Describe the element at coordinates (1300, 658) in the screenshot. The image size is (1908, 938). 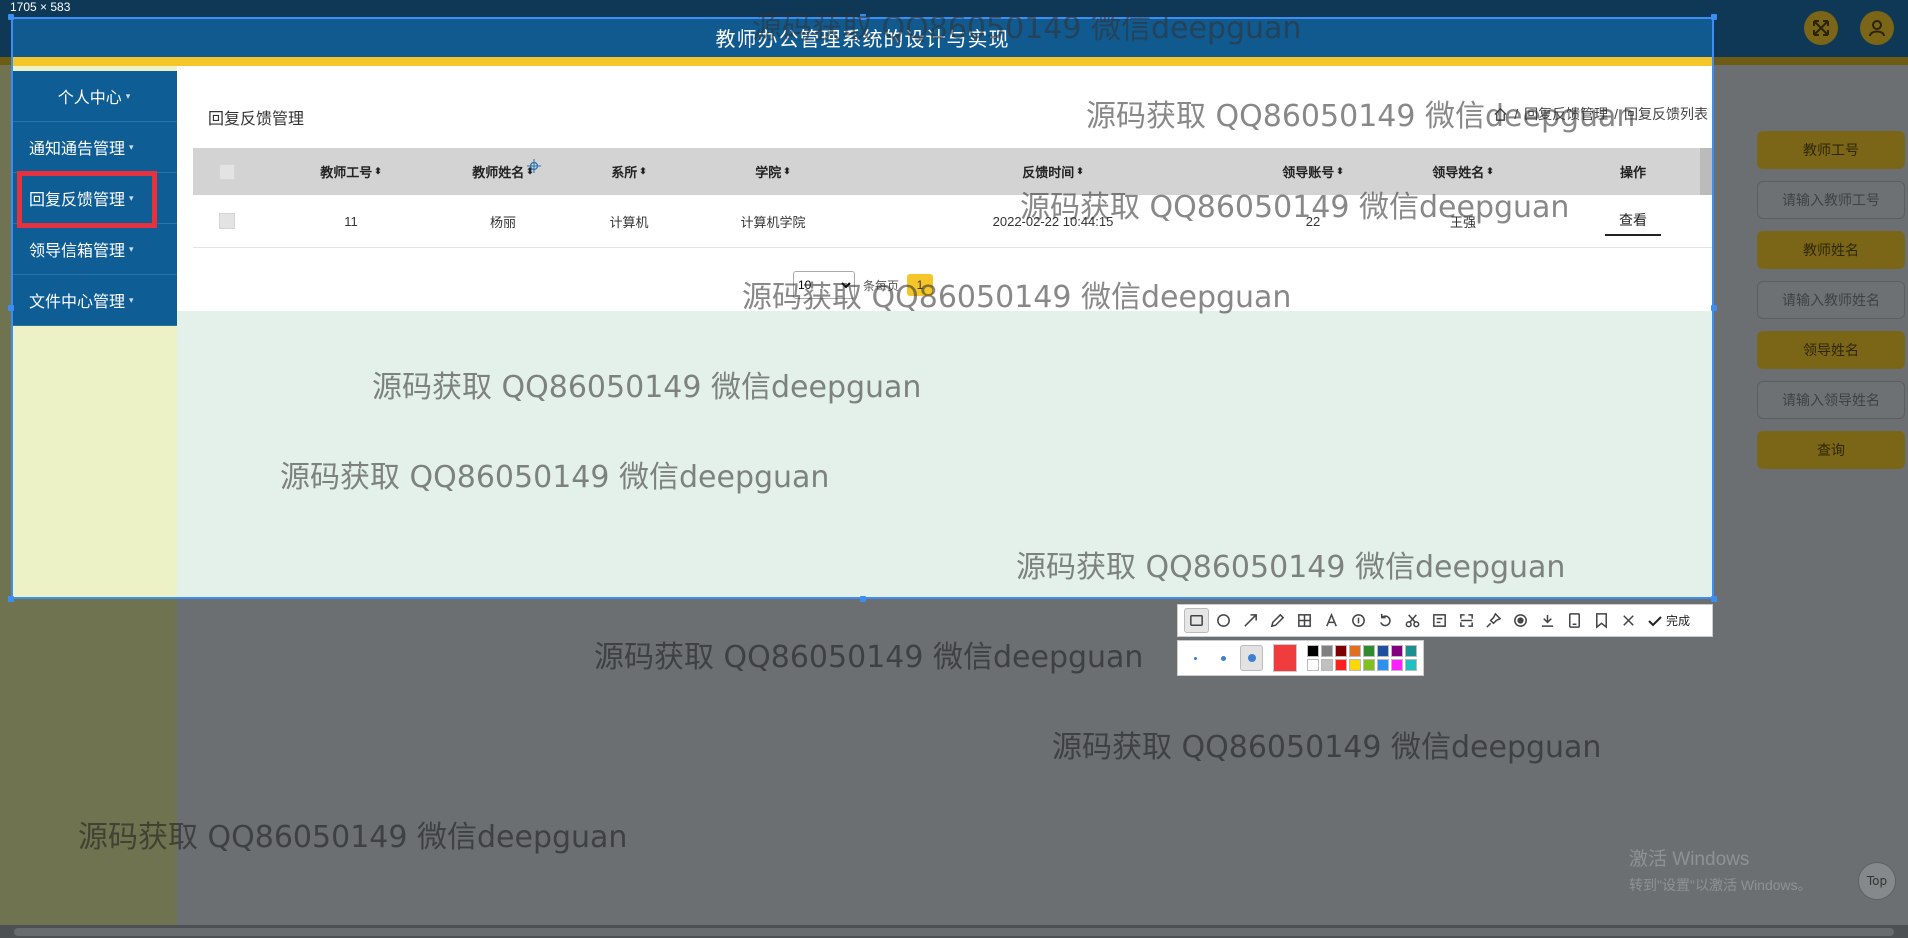
I see `color-palette` at that location.